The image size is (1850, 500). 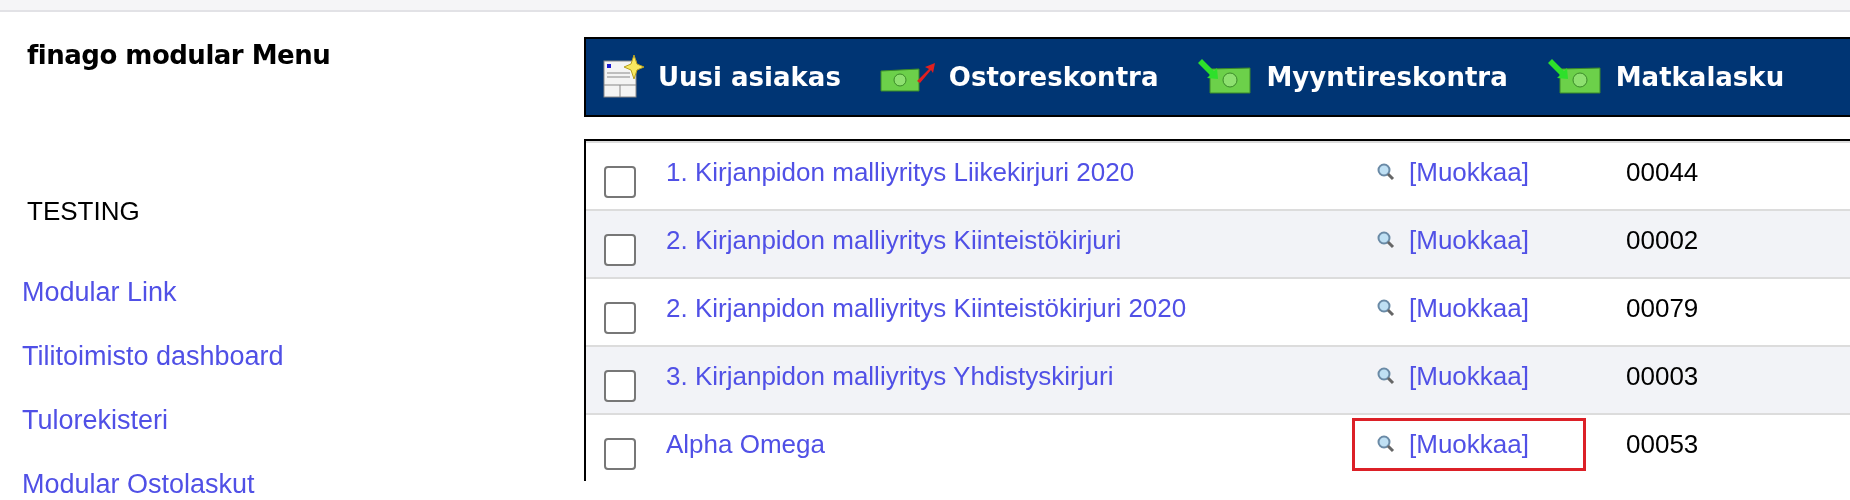 I want to click on menu-title: finago modular Menu, so click(x=179, y=55).